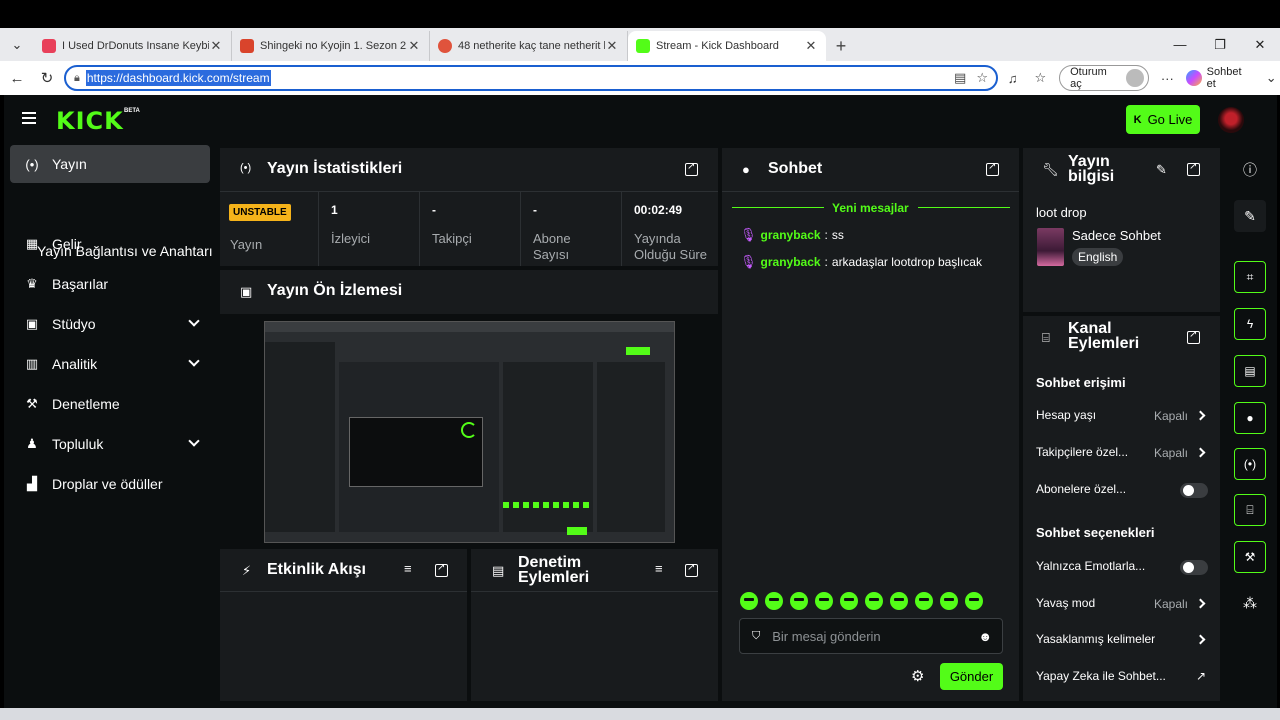 The image size is (1280, 720). What do you see at coordinates (1168, 78) in the screenshot?
I see `more-icon: ···` at bounding box center [1168, 78].